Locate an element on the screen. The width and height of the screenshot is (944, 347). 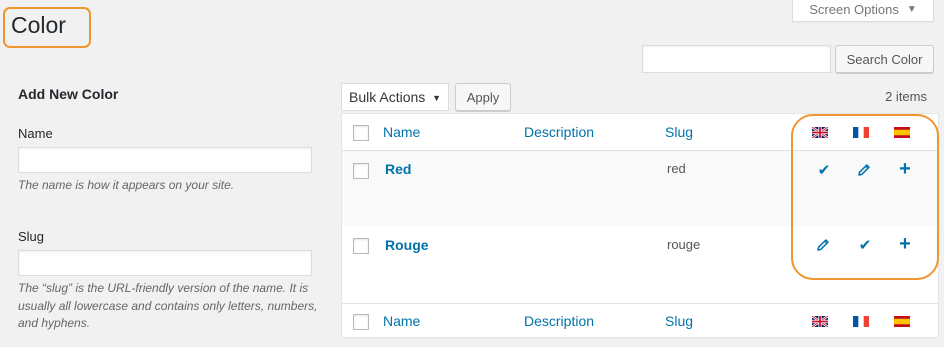
column-header-slug: Slug is located at coordinates (679, 132).